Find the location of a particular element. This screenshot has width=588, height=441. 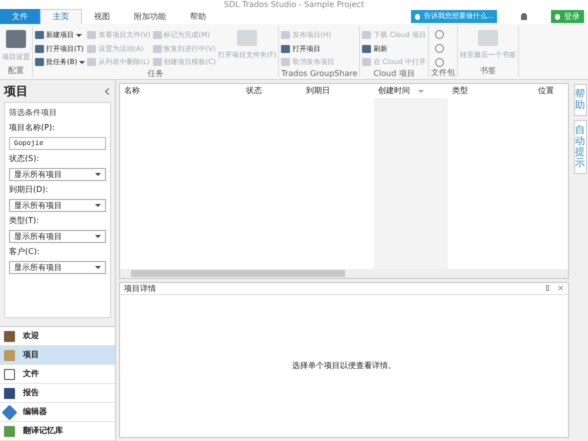

lightbulb-icon is located at coordinates (417, 17).